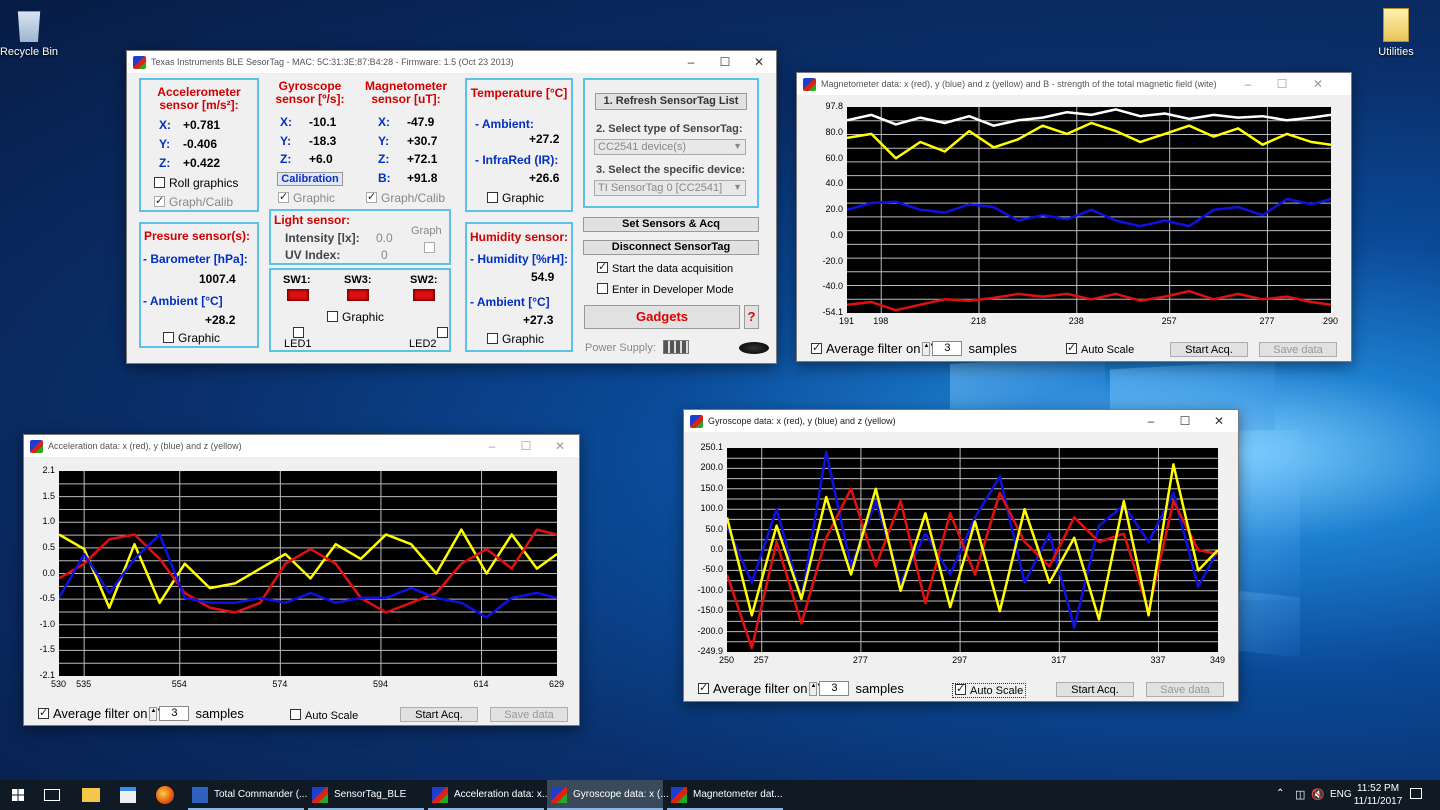 This screenshot has height=810, width=1440. What do you see at coordinates (665, 267) in the screenshot?
I see `start-acquisition-checkbox: Start the data acquisition` at bounding box center [665, 267].